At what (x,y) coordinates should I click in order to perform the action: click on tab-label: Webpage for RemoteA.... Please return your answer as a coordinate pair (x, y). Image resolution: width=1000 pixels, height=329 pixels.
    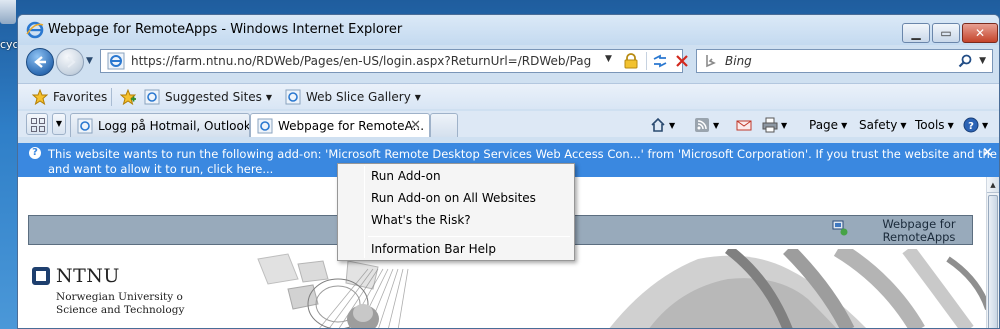
    Looking at the image, I should click on (351, 125).